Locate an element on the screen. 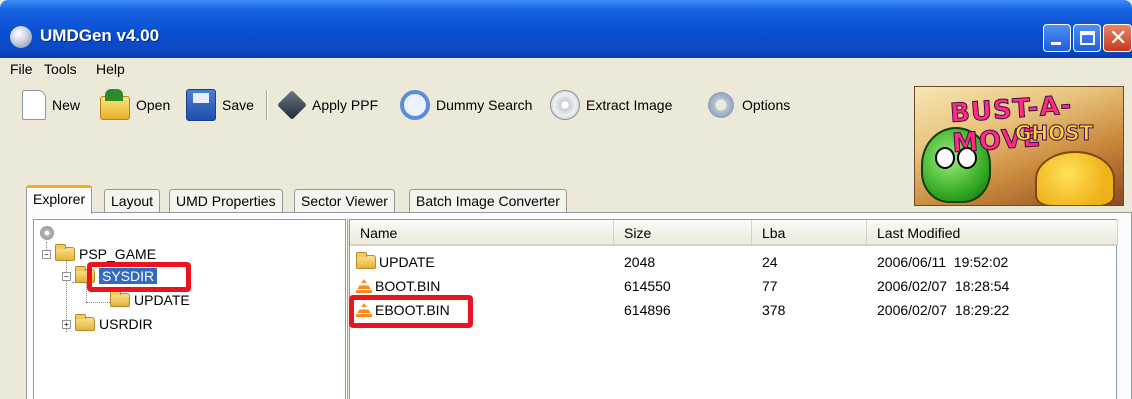 This screenshot has height=399, width=1132. tree-node-psp-game: − PSP_GAME is located at coordinates (99, 253).